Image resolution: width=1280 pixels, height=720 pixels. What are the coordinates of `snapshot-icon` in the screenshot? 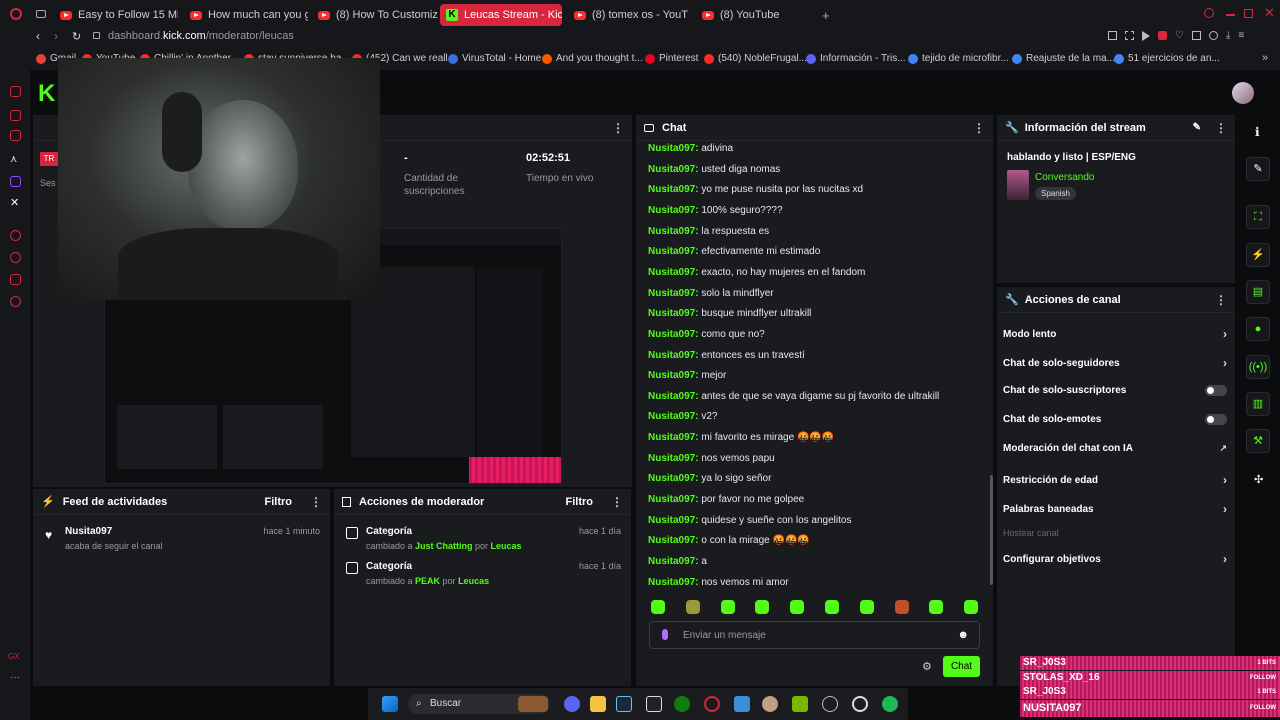 It's located at (1129, 35).